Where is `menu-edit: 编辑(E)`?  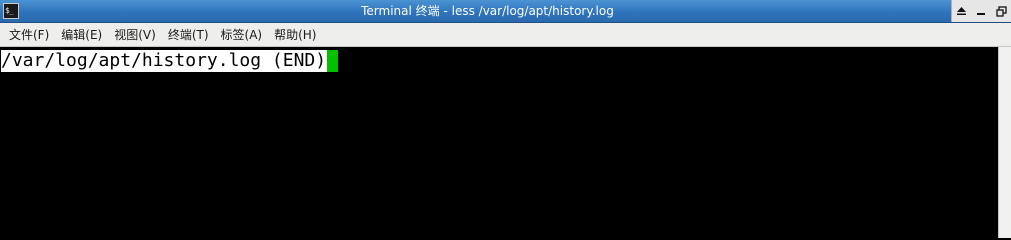 menu-edit: 编辑(E) is located at coordinates (81, 35).